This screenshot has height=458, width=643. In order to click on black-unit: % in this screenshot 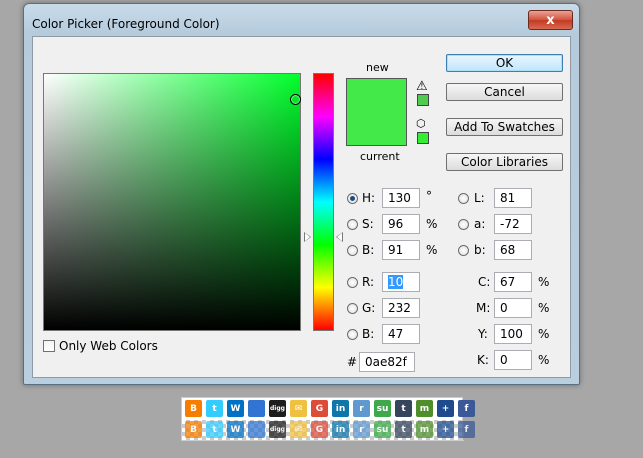, I will do `click(544, 360)`.